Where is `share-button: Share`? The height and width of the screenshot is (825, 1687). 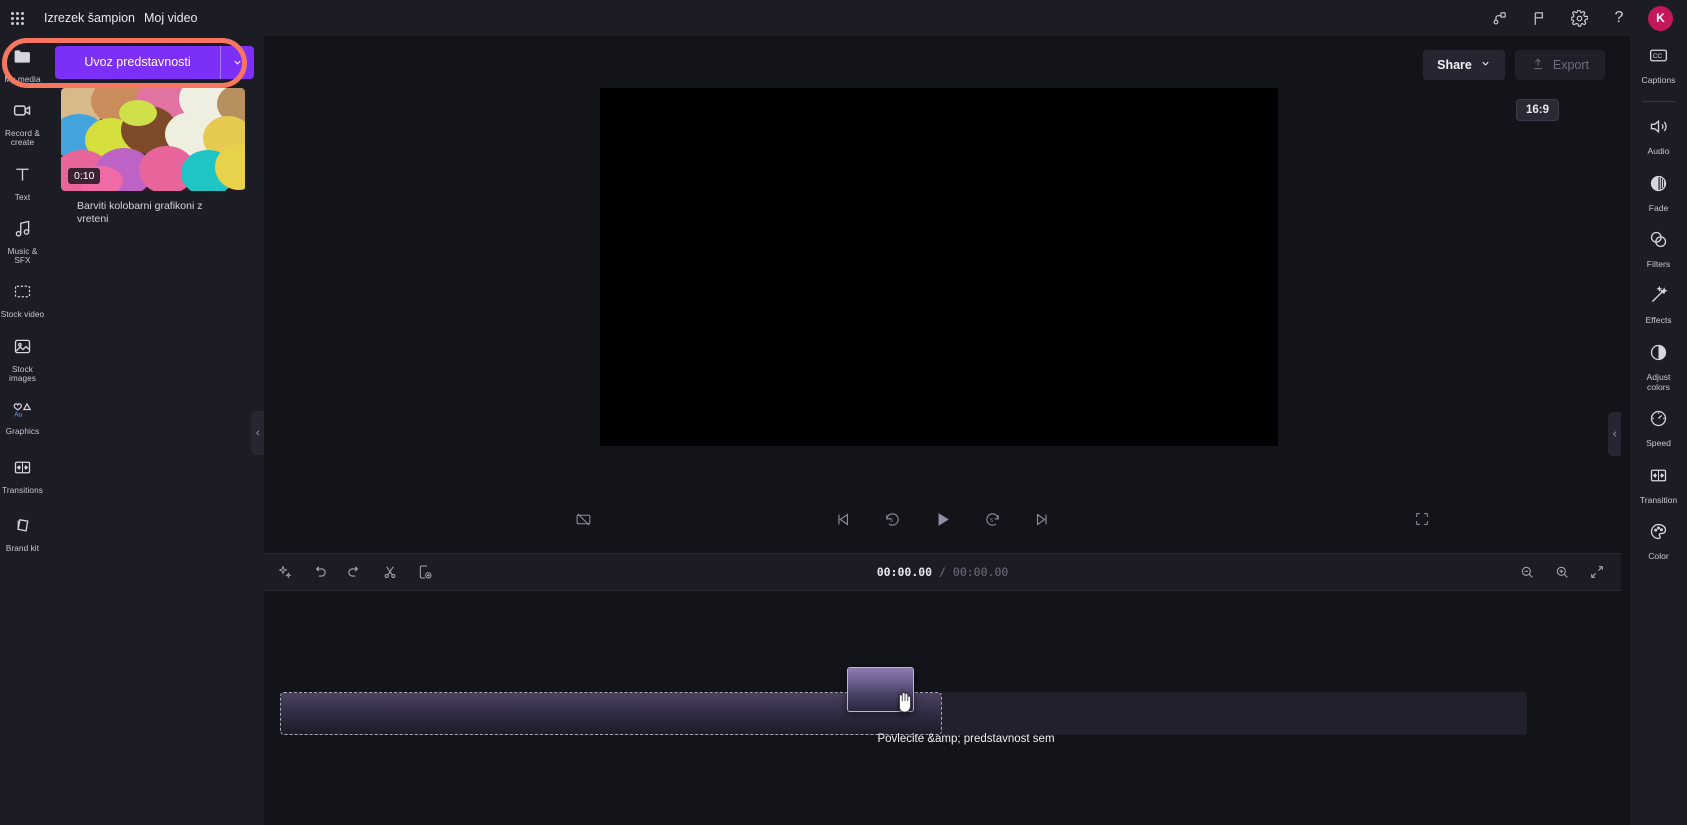 share-button: Share is located at coordinates (1464, 65).